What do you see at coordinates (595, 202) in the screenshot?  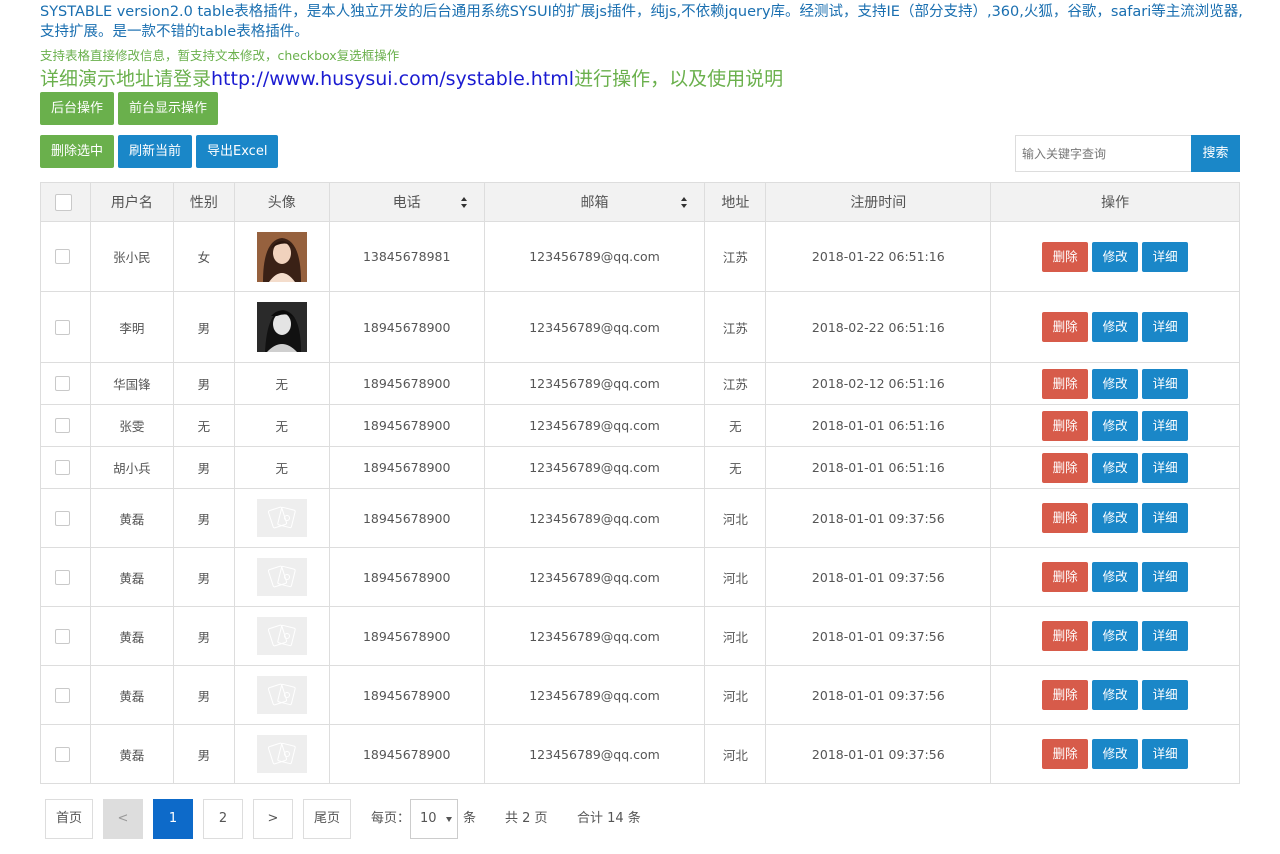 I see `header-email: 邮箱` at bounding box center [595, 202].